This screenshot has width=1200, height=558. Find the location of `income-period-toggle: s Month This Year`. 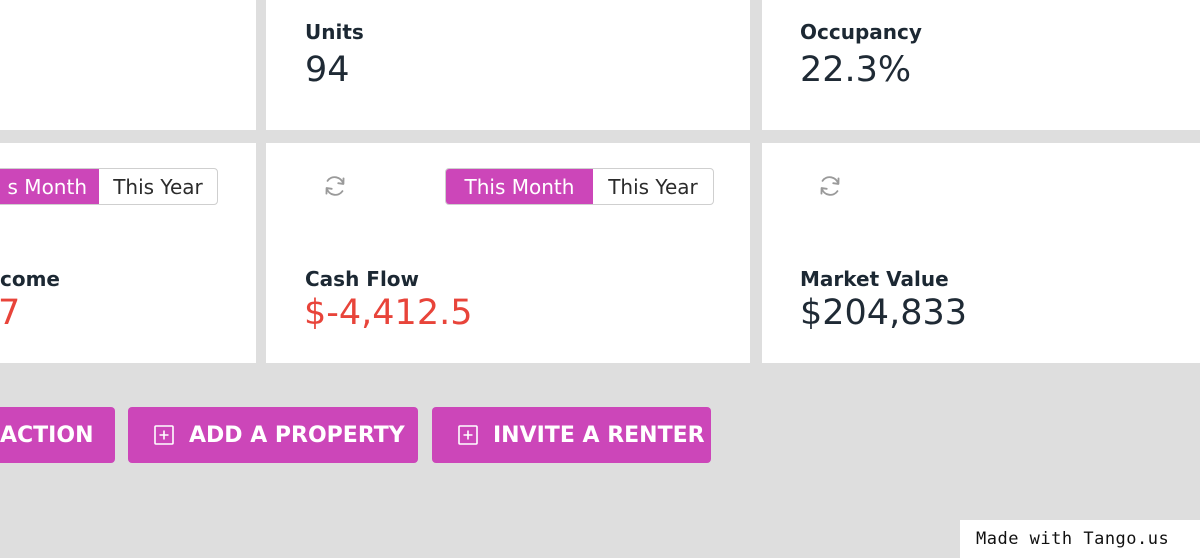

income-period-toggle: s Month This Year is located at coordinates (109, 186).